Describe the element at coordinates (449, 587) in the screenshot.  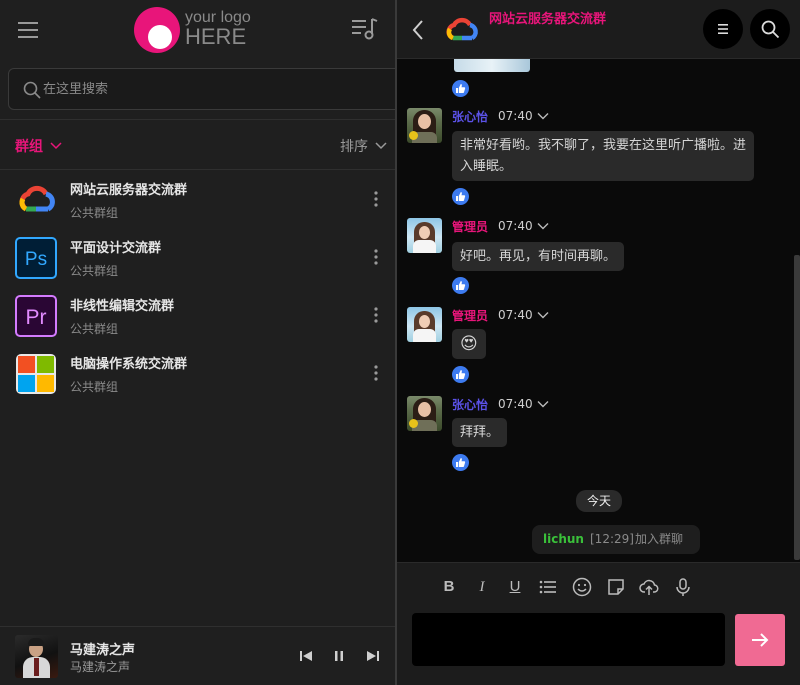
I see `bold-button: B` at that location.